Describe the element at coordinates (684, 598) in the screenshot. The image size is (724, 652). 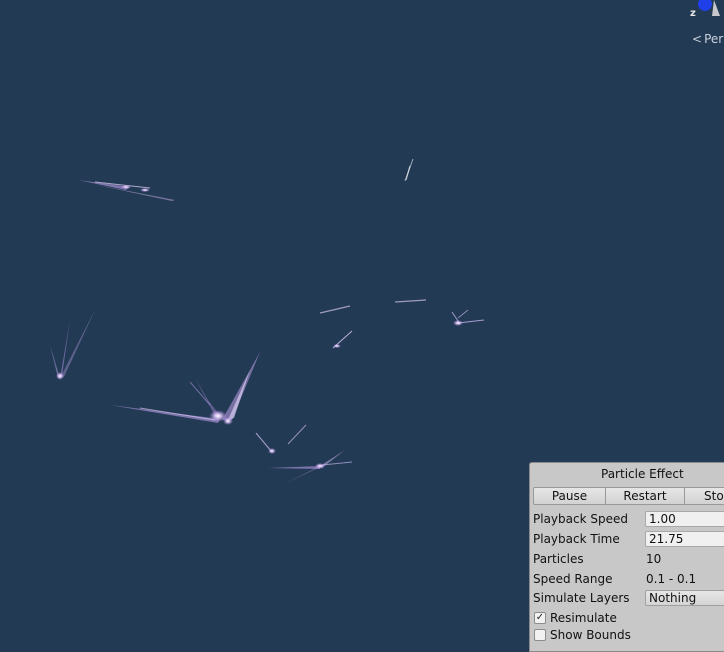
I see `simulate-layers-dropdown: Nothing` at that location.